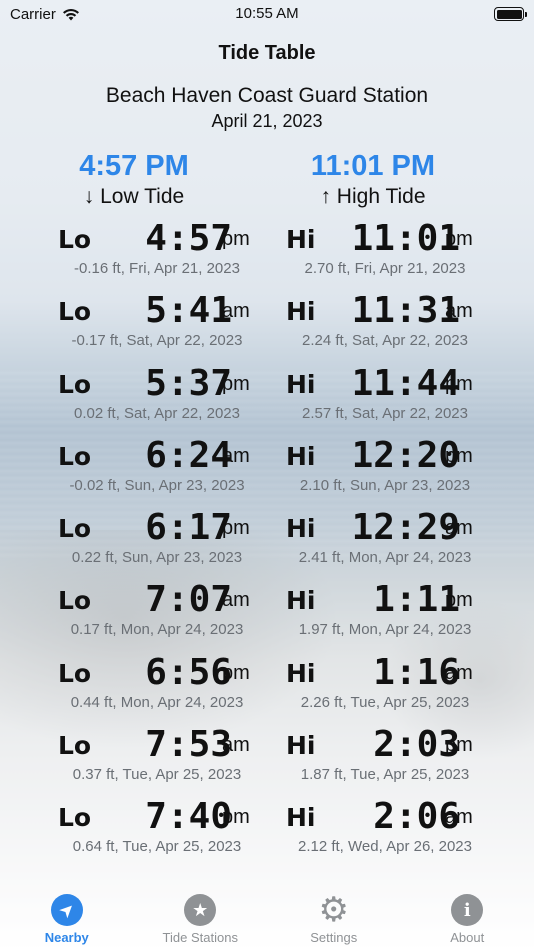  Describe the element at coordinates (188, 528) in the screenshot. I see `low-time: 6:17` at that location.